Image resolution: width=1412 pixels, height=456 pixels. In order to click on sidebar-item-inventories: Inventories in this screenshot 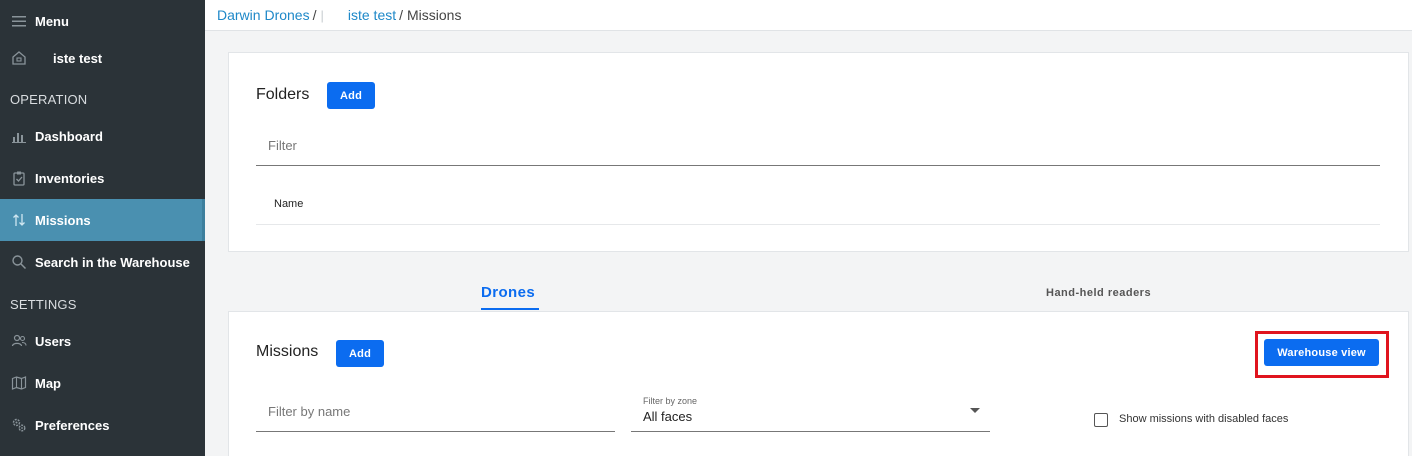, I will do `click(102, 178)`.